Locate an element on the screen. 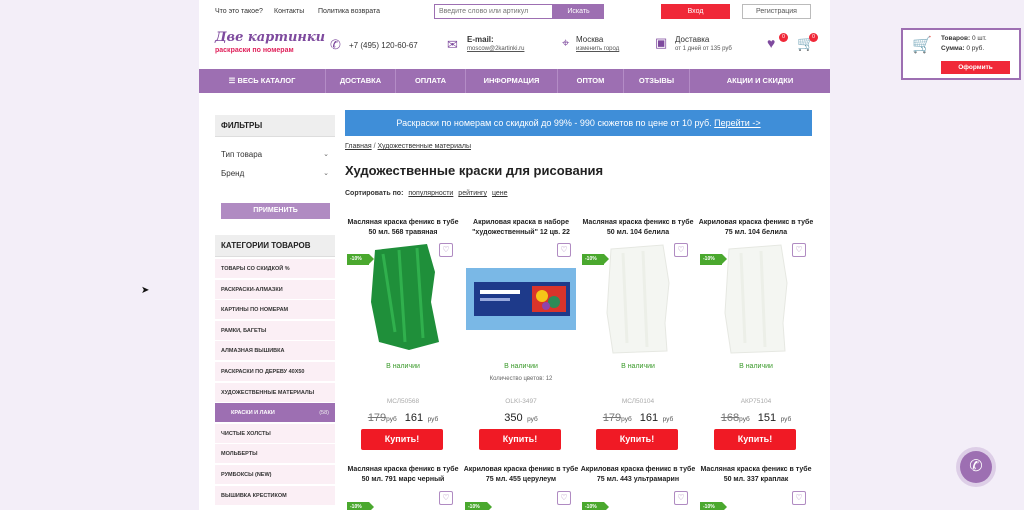 Image resolution: width=1024 pixels, height=510 pixels. sort-price: цене is located at coordinates (500, 193).